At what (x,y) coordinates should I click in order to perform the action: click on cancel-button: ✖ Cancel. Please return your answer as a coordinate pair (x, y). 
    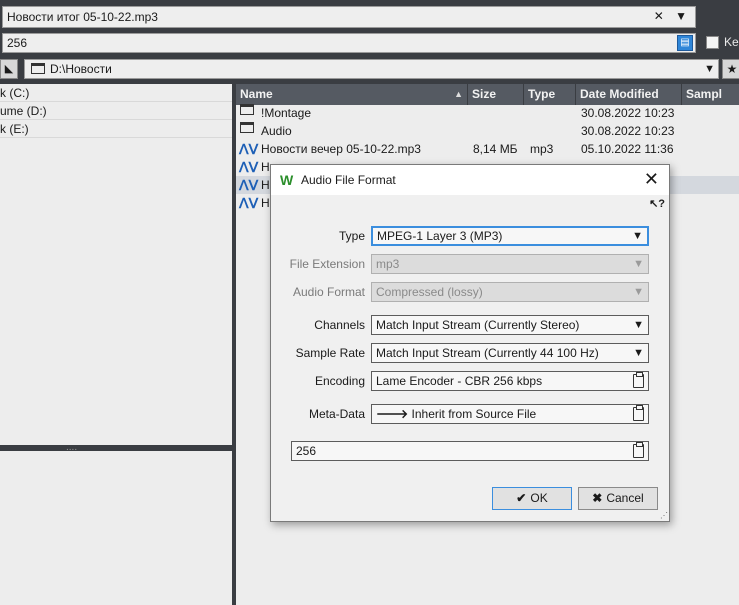
    Looking at the image, I should click on (618, 498).